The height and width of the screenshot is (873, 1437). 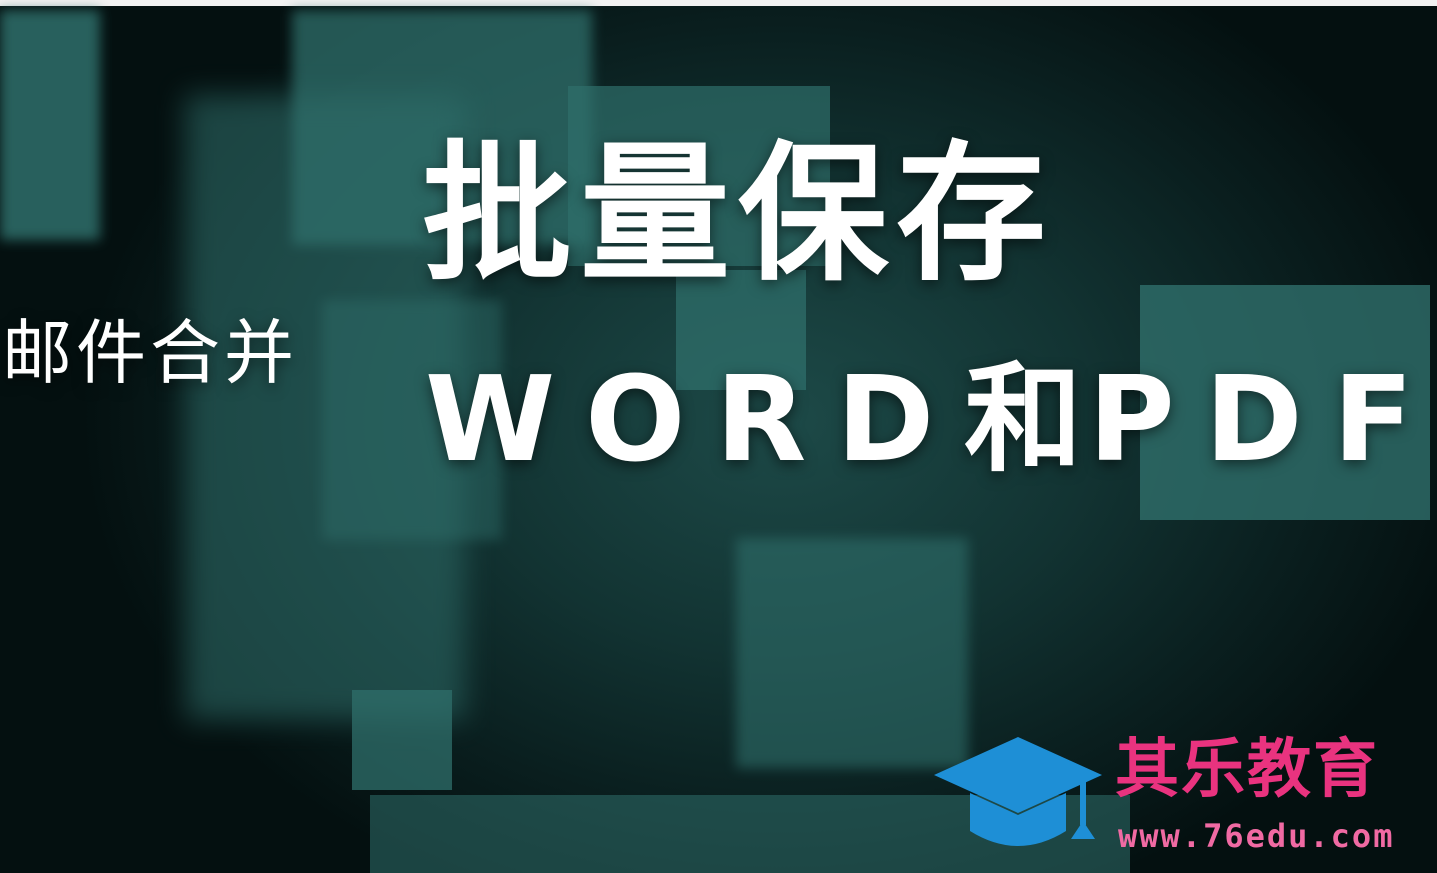 I want to click on brand-url: www.76edu.com, so click(x=1256, y=836).